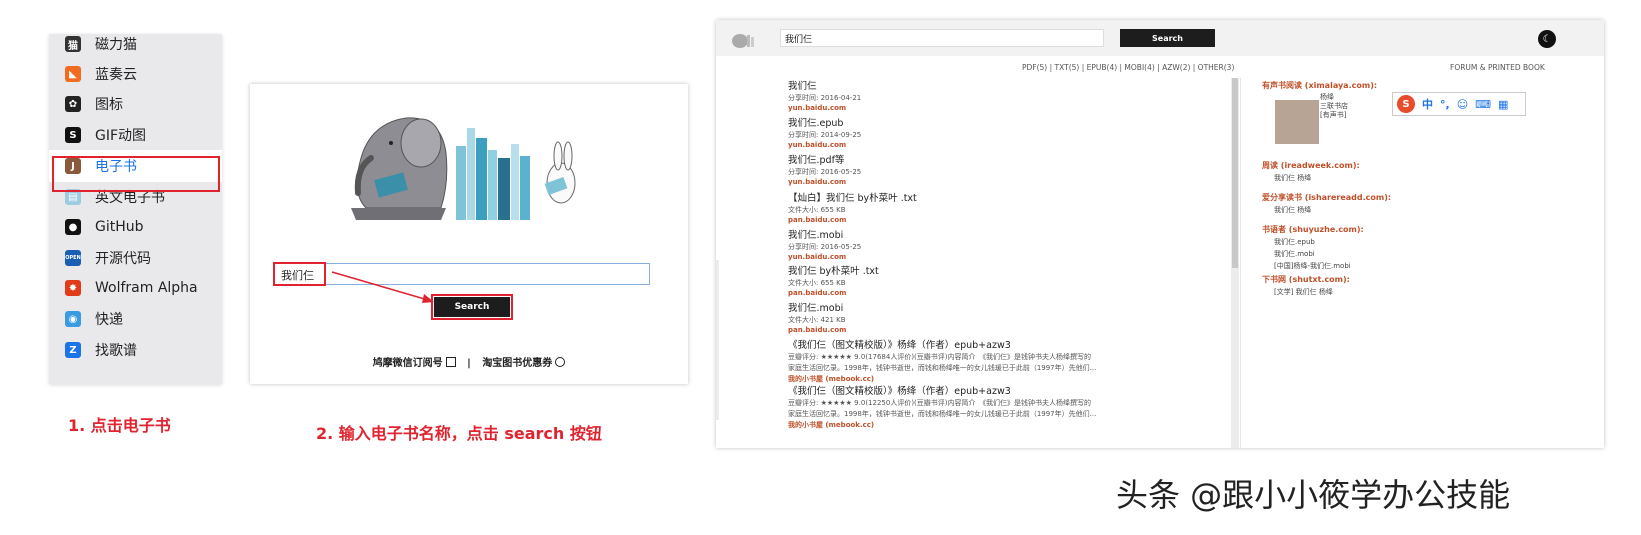  I want to click on sidebar-item: Z 找歌谱, so click(135, 350).